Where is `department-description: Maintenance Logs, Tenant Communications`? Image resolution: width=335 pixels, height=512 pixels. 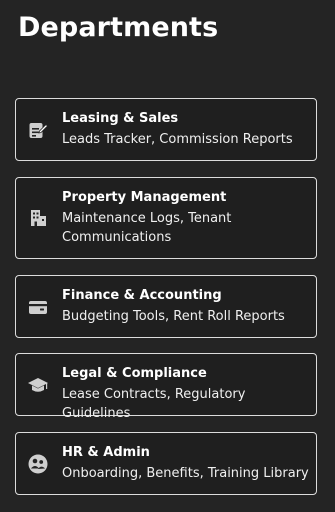
department-description: Maintenance Logs, Tenant Communications is located at coordinates (147, 228).